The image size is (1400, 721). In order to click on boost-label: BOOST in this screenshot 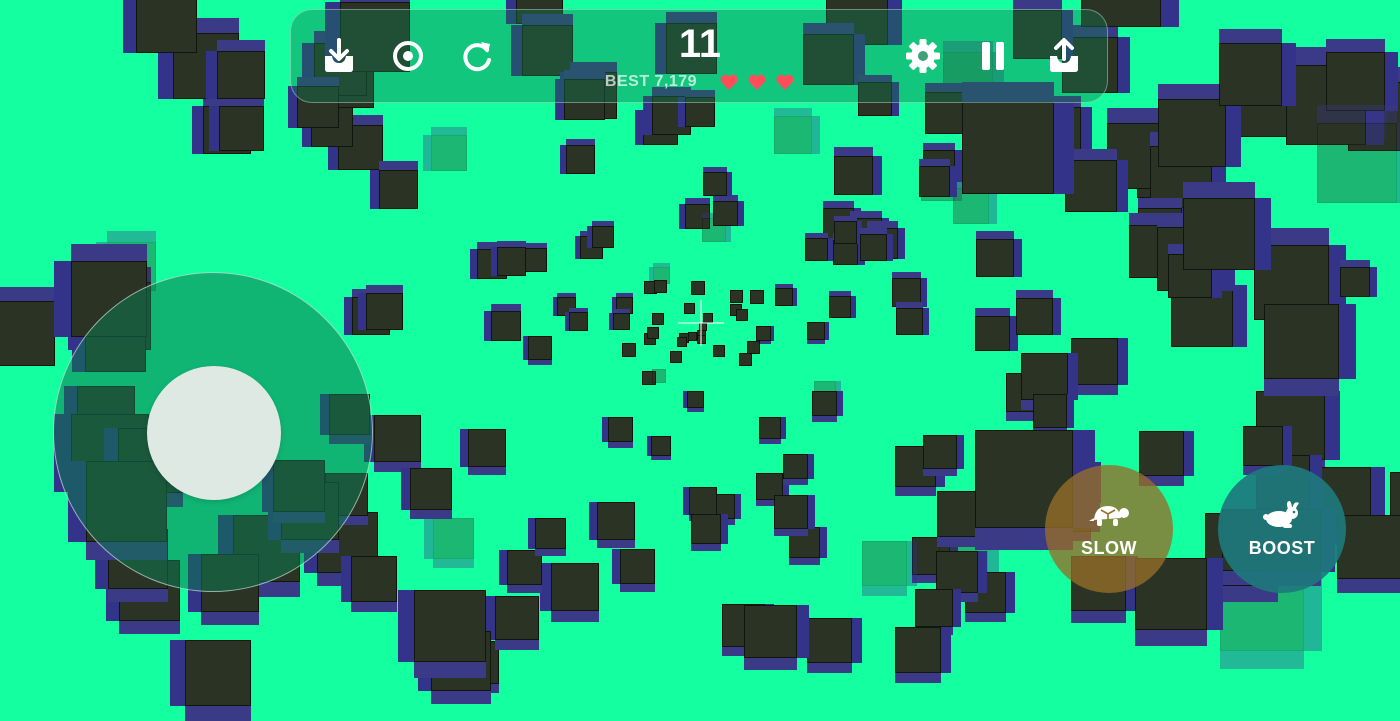, I will do `click(1282, 547)`.